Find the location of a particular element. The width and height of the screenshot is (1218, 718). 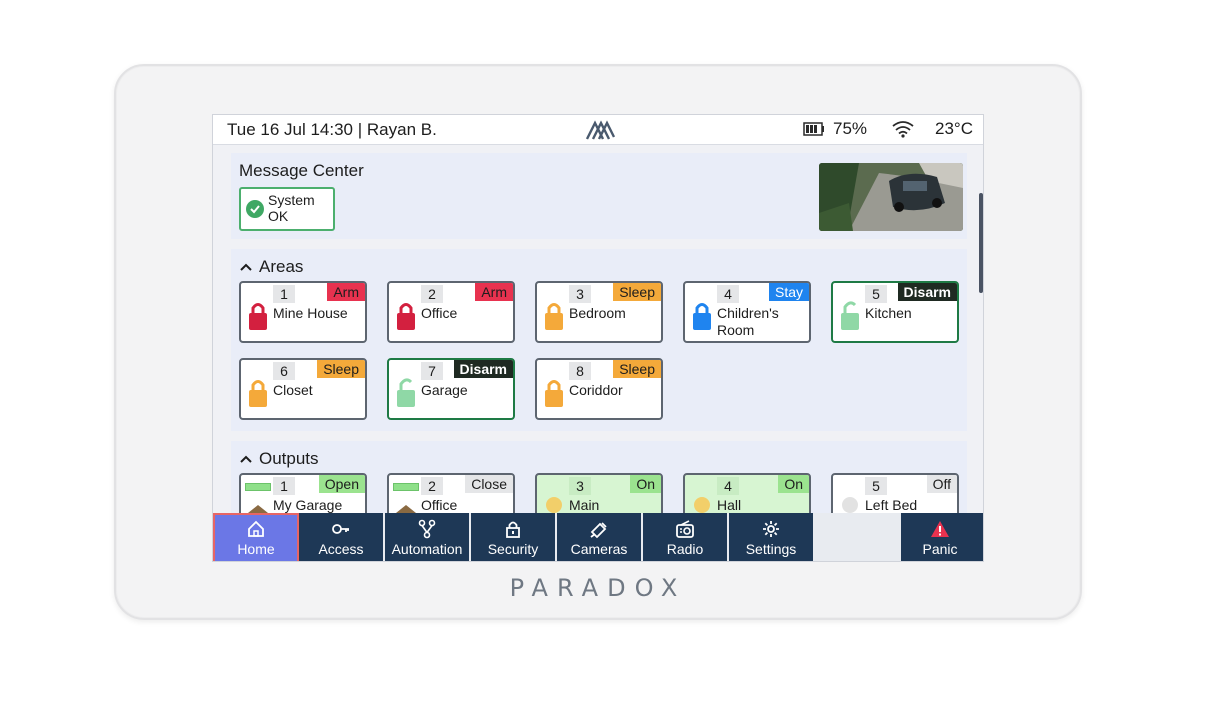

message-center-panel: Message Center System OK is located at coordinates (599, 196).